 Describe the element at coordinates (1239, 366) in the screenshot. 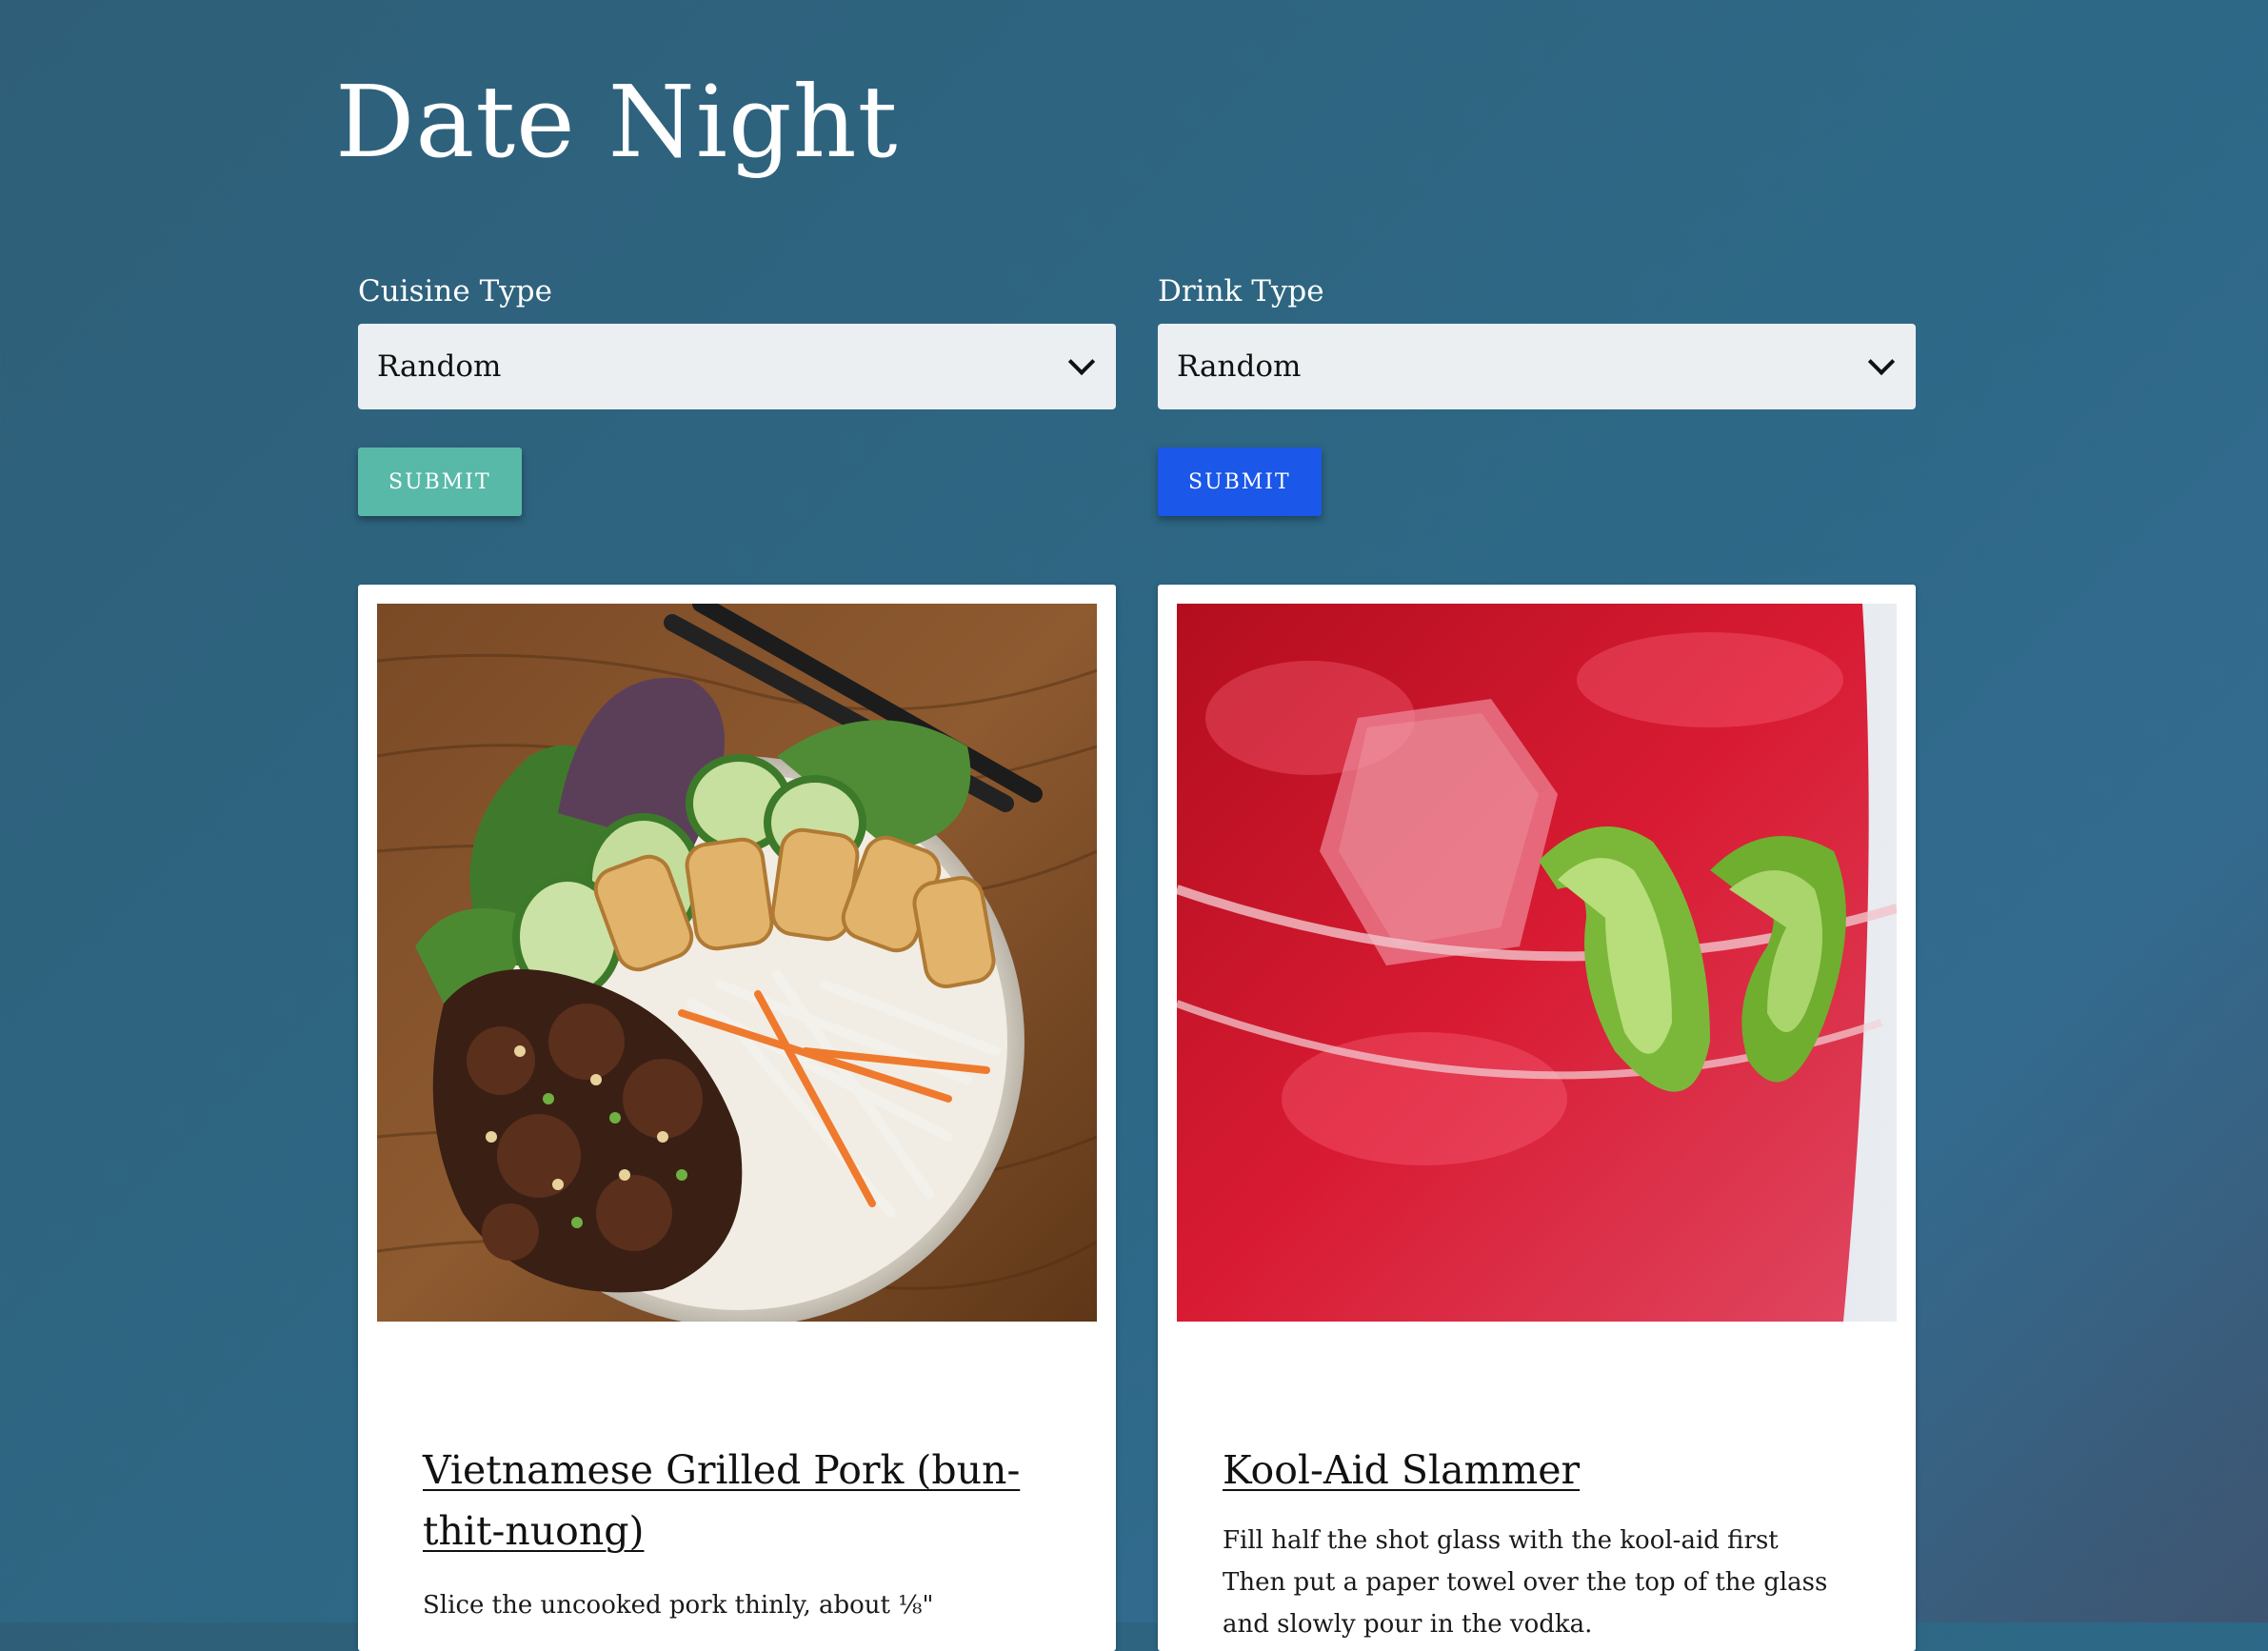

I see `drink-type-selected-value: Random` at that location.